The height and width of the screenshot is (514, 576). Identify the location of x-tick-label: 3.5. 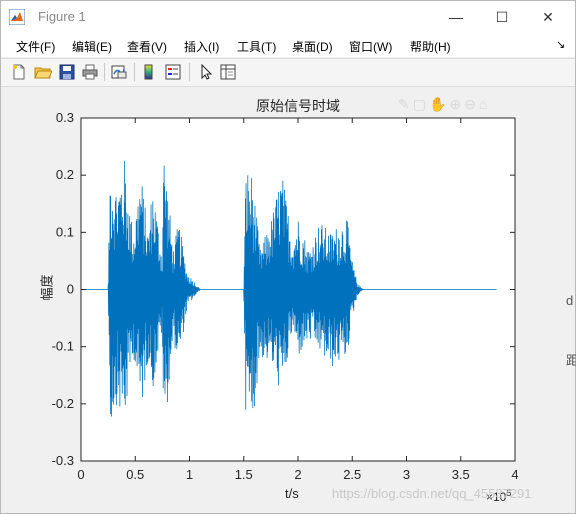
(461, 474).